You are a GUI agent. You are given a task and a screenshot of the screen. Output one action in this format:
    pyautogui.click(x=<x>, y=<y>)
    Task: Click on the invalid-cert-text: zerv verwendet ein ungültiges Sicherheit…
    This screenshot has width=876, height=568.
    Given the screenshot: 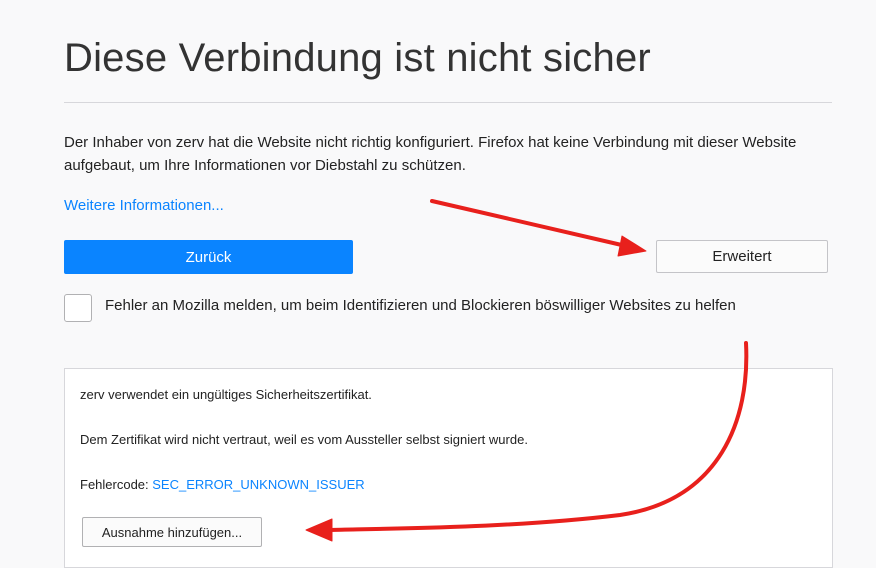 What is the action you would take?
    pyautogui.click(x=226, y=394)
    